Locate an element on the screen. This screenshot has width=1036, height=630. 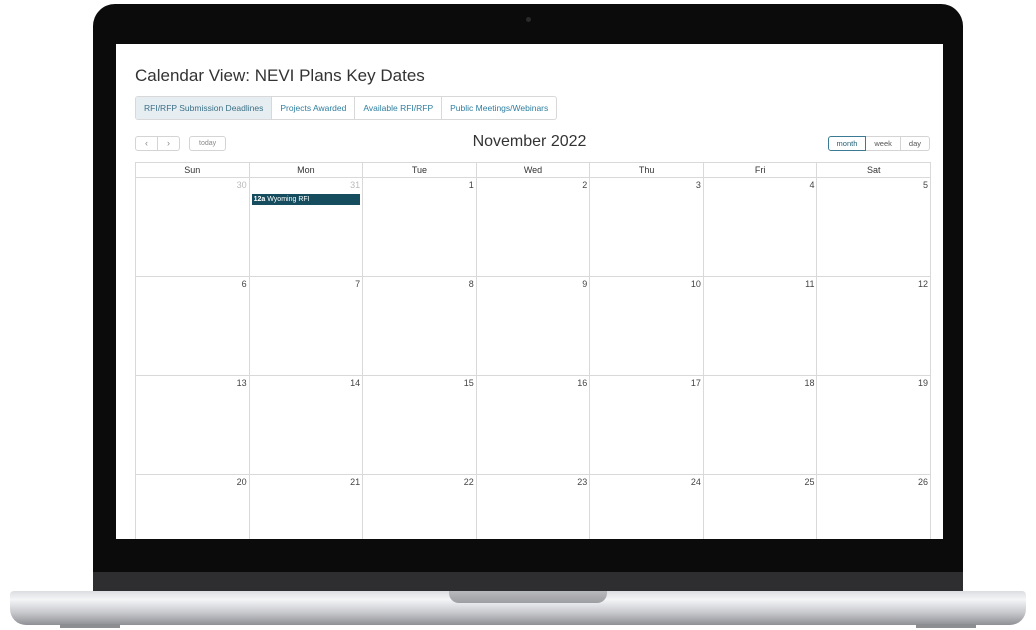
day-number: 17 is located at coordinates (695, 383).